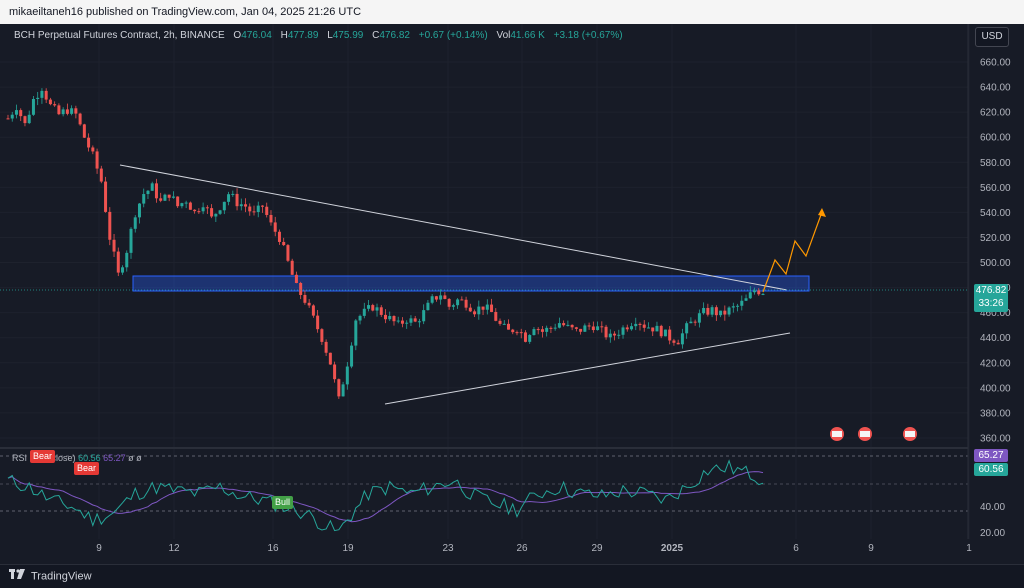 The height and width of the screenshot is (588, 1024). Describe the element at coordinates (992, 37) in the screenshot. I see `currency-button: USD` at that location.